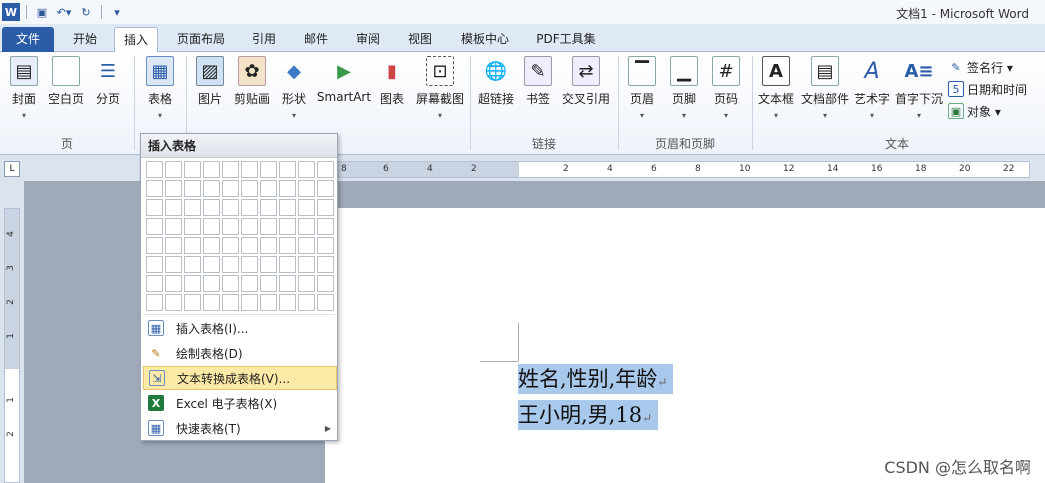 The width and height of the screenshot is (1045, 483). What do you see at coordinates (825, 88) in the screenshot?
I see `quick-parts-button: ▤ 文档部件 ▾` at bounding box center [825, 88].